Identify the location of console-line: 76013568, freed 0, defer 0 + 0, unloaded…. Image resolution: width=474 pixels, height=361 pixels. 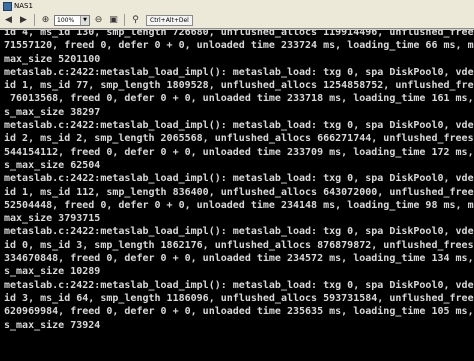
(239, 99).